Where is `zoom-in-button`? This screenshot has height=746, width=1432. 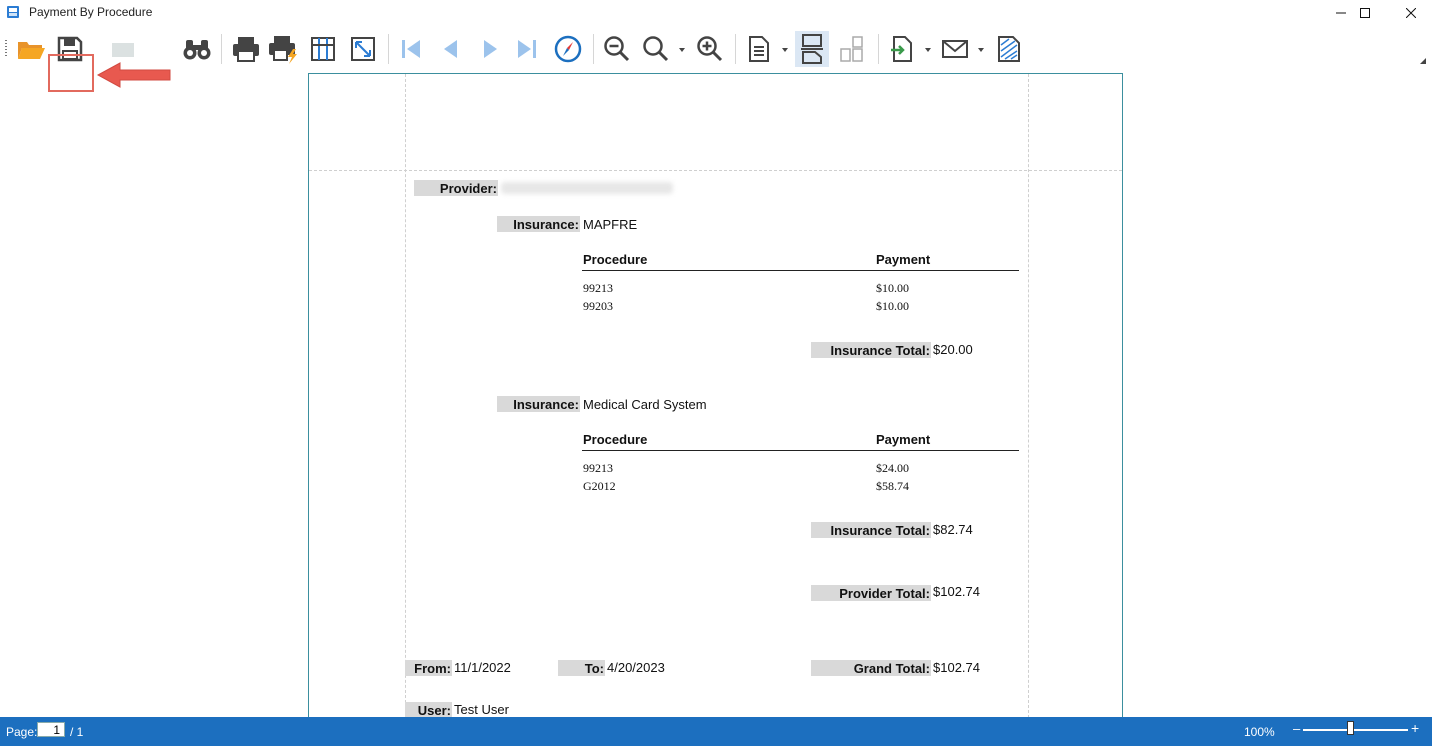
zoom-in-button is located at coordinates (710, 49).